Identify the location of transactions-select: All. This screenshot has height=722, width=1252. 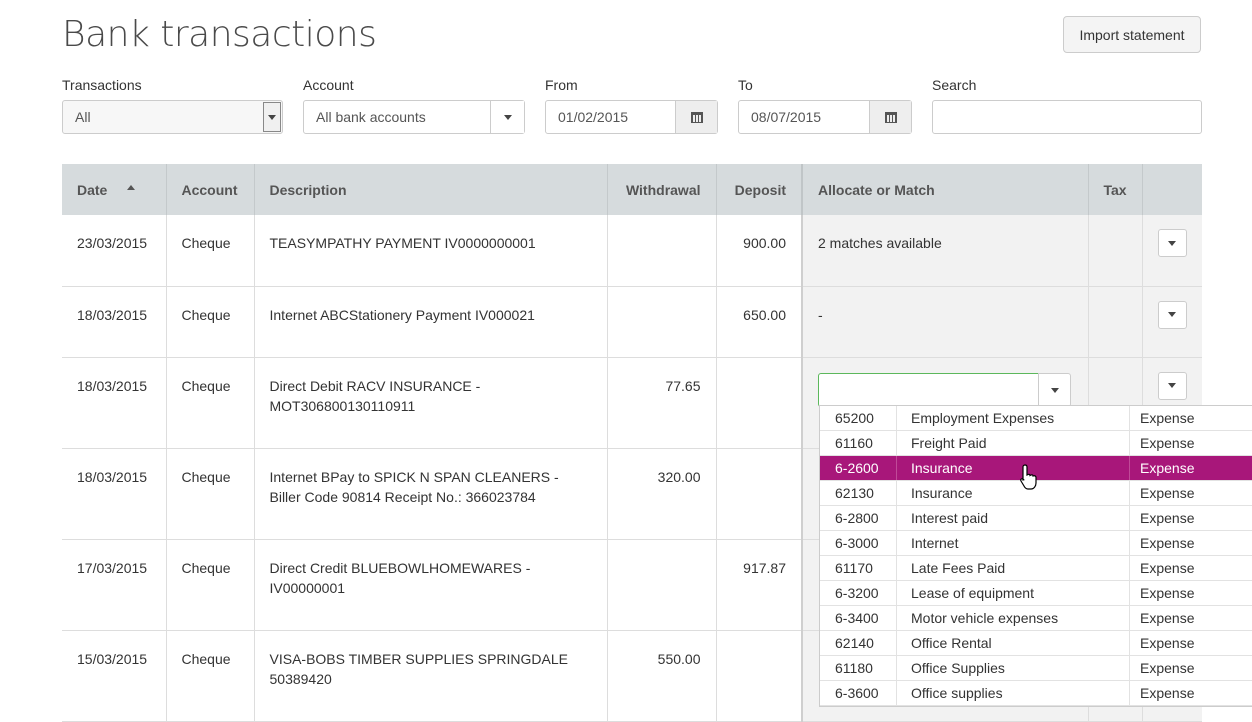
(172, 117).